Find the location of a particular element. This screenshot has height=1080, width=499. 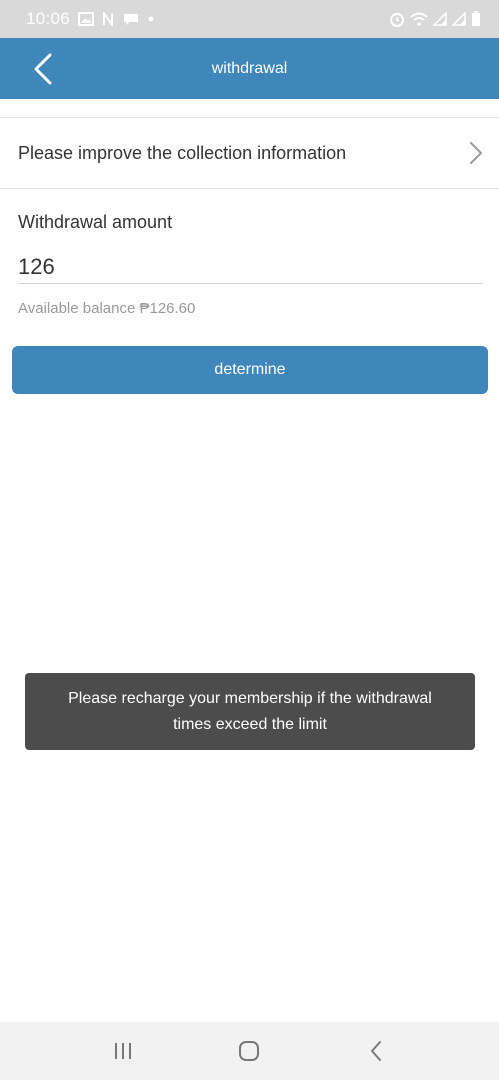

system-nav-bar is located at coordinates (249, 1051).